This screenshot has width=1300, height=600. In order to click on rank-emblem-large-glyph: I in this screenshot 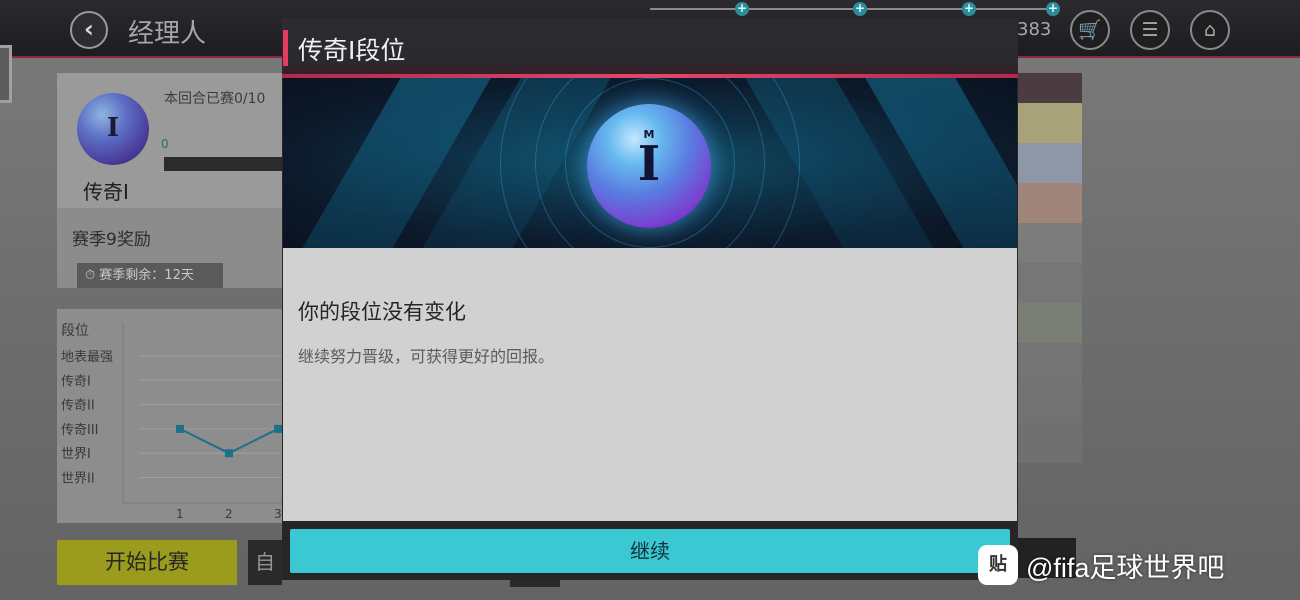, I will do `click(649, 164)`.